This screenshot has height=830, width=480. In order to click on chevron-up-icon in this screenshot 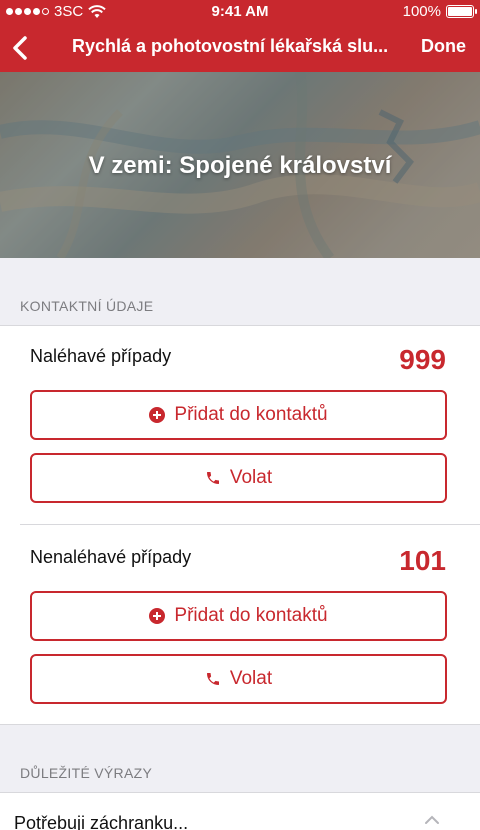, I will do `click(432, 819)`.